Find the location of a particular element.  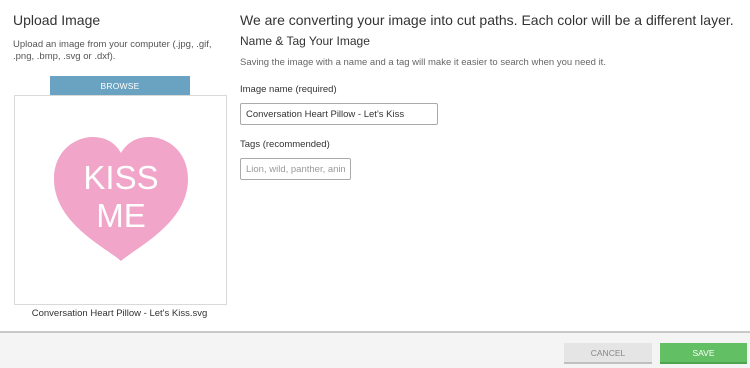

dialog-footer: CANCEL SAVE is located at coordinates (375, 349).